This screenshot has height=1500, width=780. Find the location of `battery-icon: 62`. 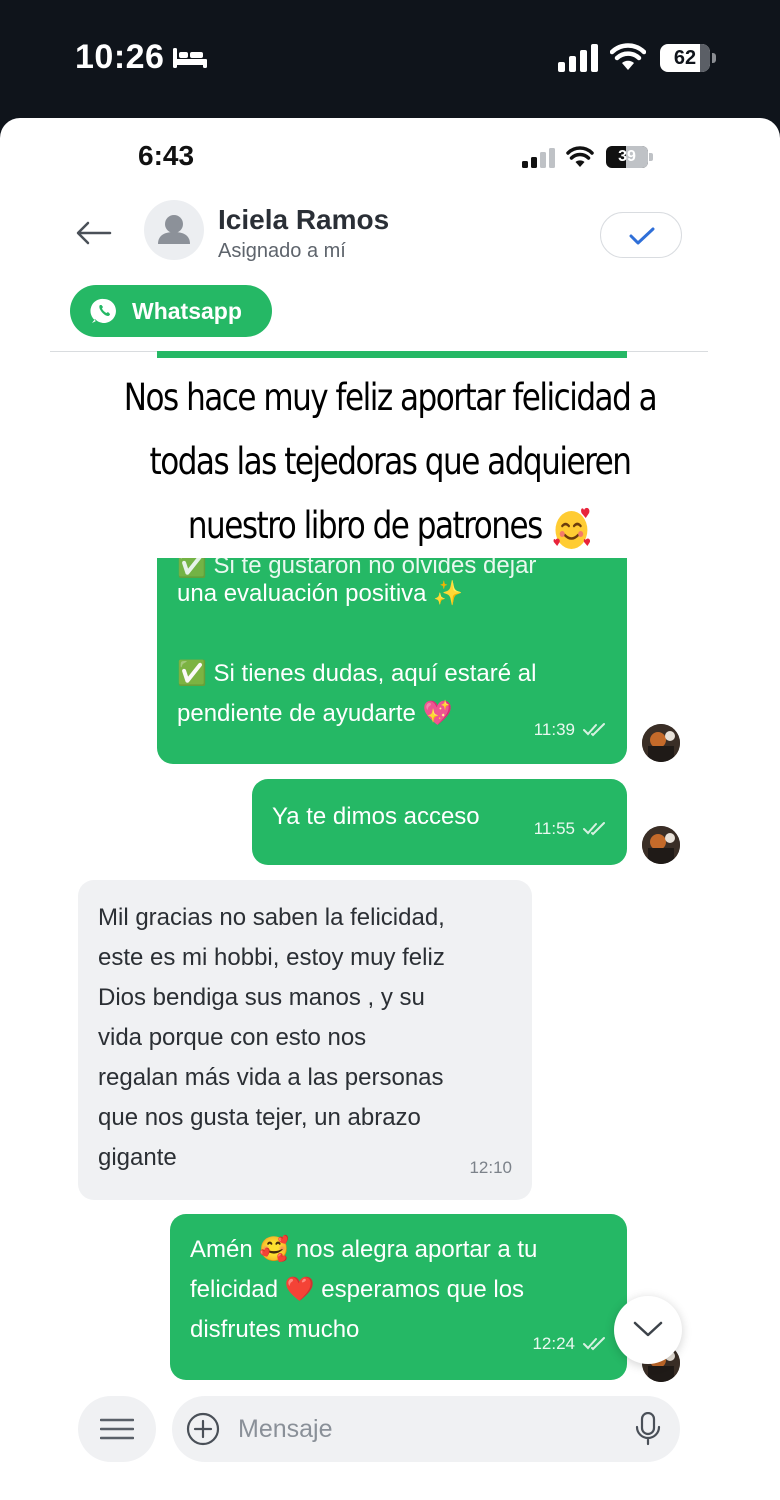

battery-icon: 62 is located at coordinates (688, 58).